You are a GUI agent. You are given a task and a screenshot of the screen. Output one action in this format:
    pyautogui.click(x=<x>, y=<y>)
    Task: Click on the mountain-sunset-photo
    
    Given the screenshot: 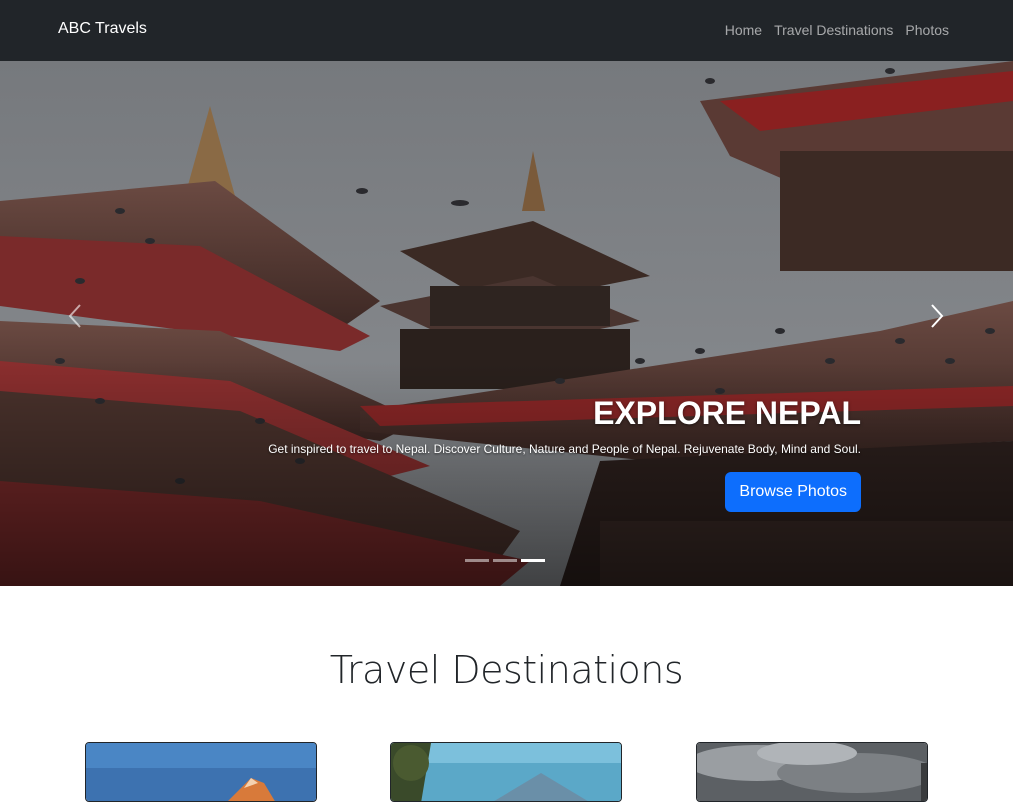 What is the action you would take?
    pyautogui.click(x=201, y=772)
    